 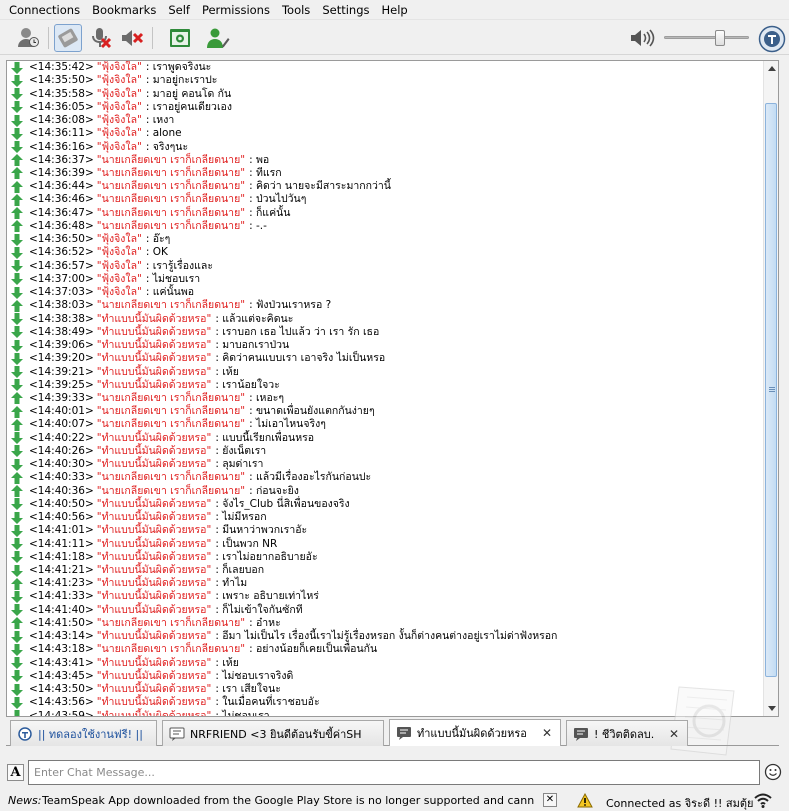 What do you see at coordinates (100, 38) in the screenshot?
I see `mute-microphone-button` at bounding box center [100, 38].